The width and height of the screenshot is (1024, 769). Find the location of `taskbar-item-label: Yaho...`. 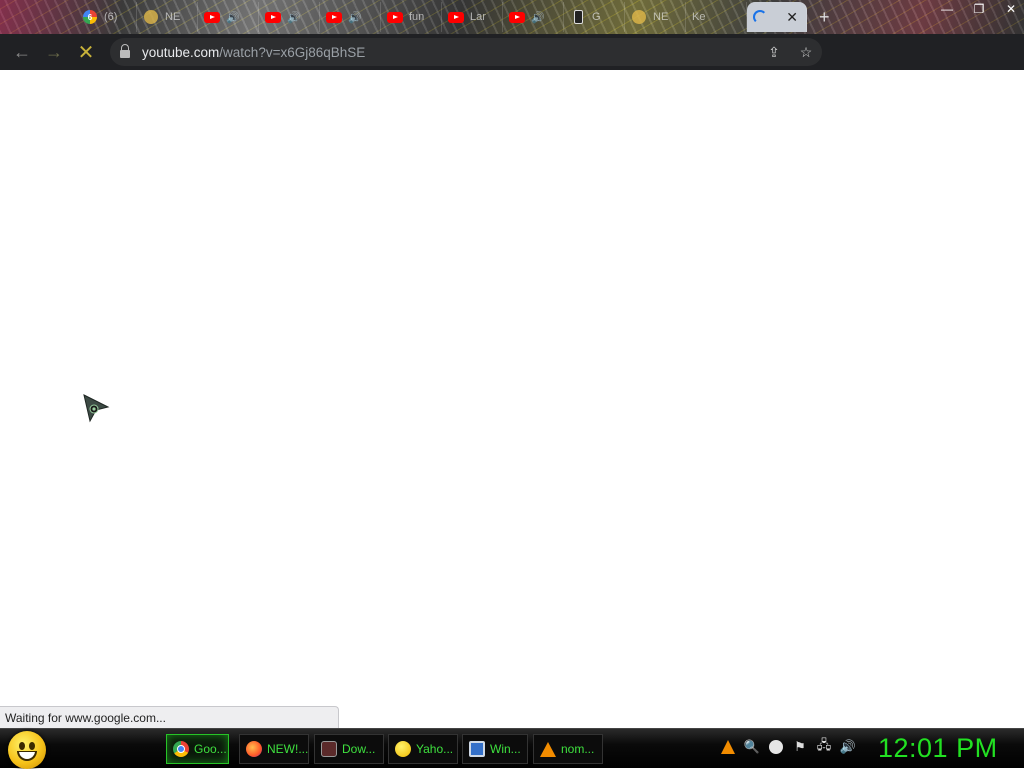

taskbar-item-label: Yaho... is located at coordinates (435, 749).